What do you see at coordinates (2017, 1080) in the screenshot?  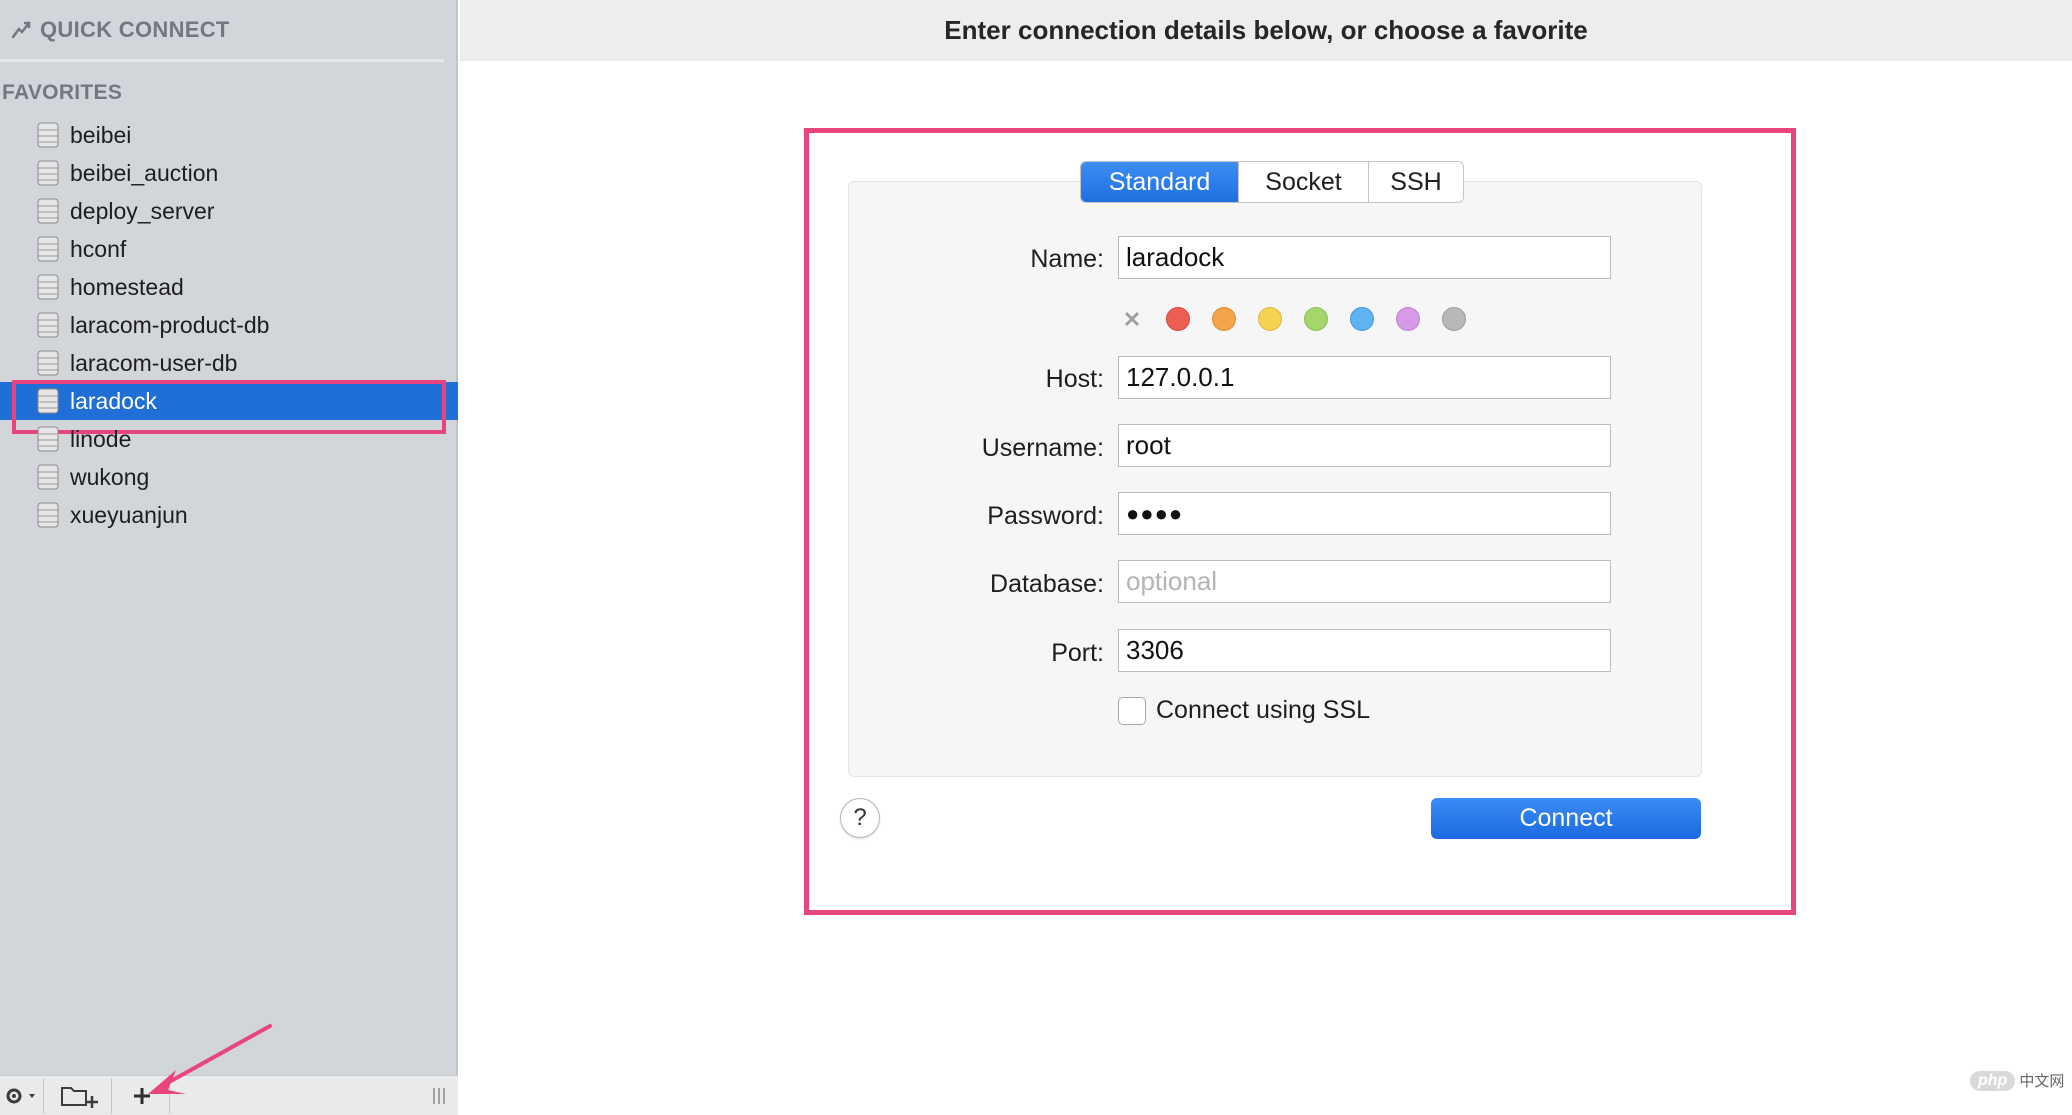 I see `watermark: php 中文网` at bounding box center [2017, 1080].